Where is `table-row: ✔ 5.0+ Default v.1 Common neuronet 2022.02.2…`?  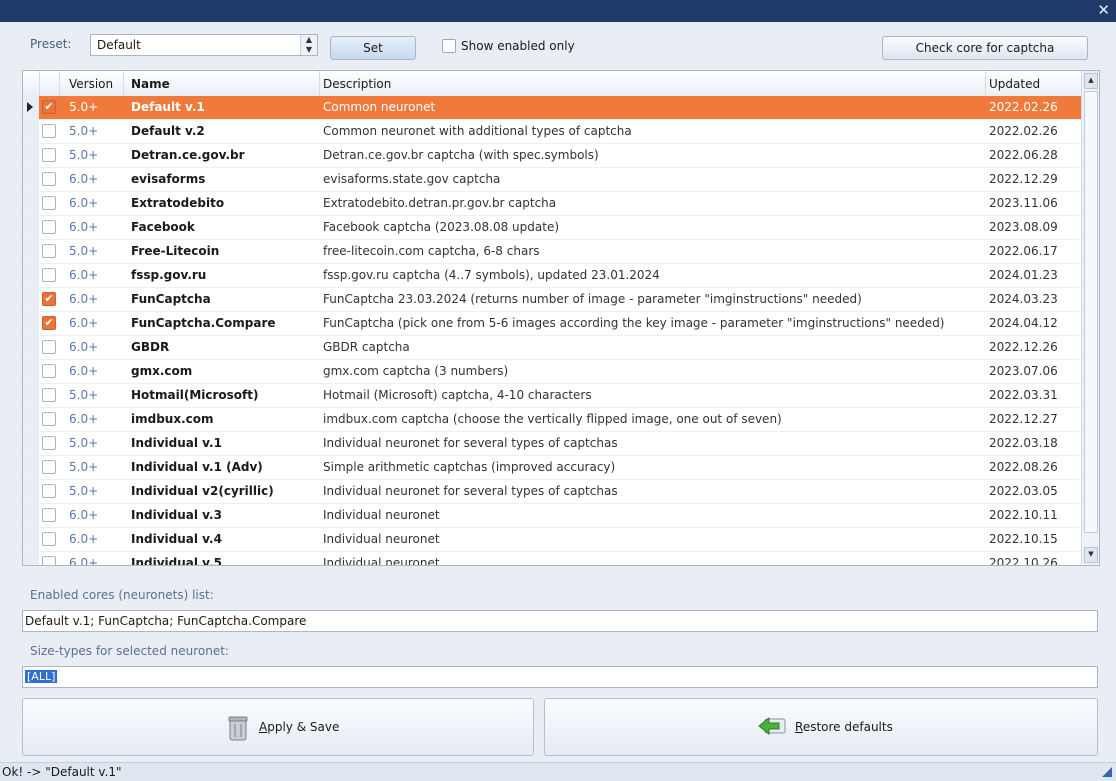
table-row: ✔ 5.0+ Default v.1 Common neuronet 2022.02.2… is located at coordinates (553, 108).